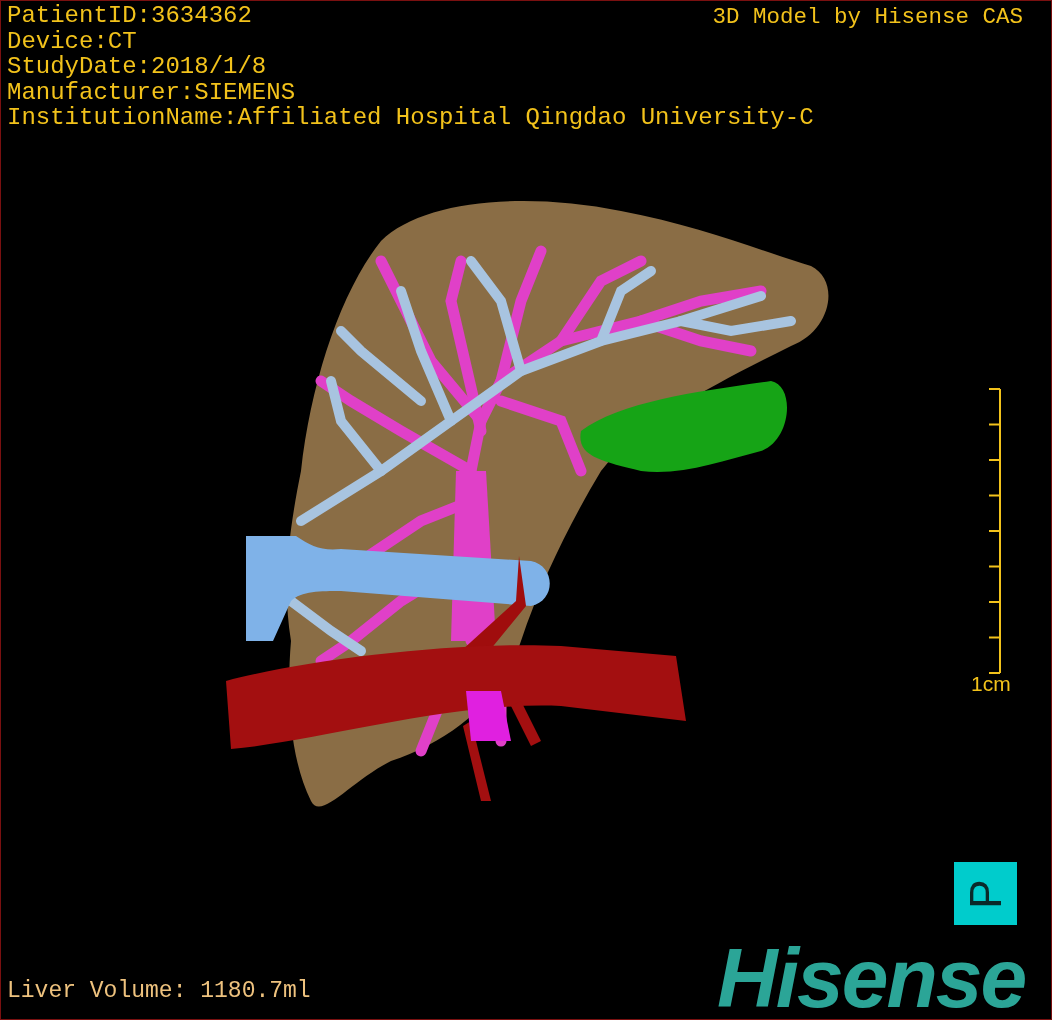 The height and width of the screenshot is (1020, 1052). Describe the element at coordinates (72, 41) in the screenshot. I see `study-info-text: Device:CT` at that location.